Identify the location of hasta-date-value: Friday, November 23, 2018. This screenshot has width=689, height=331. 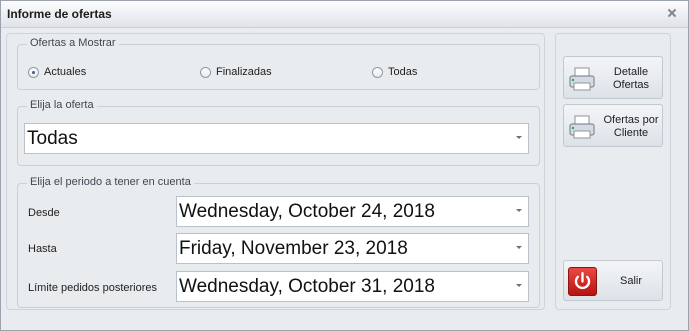
(293, 248).